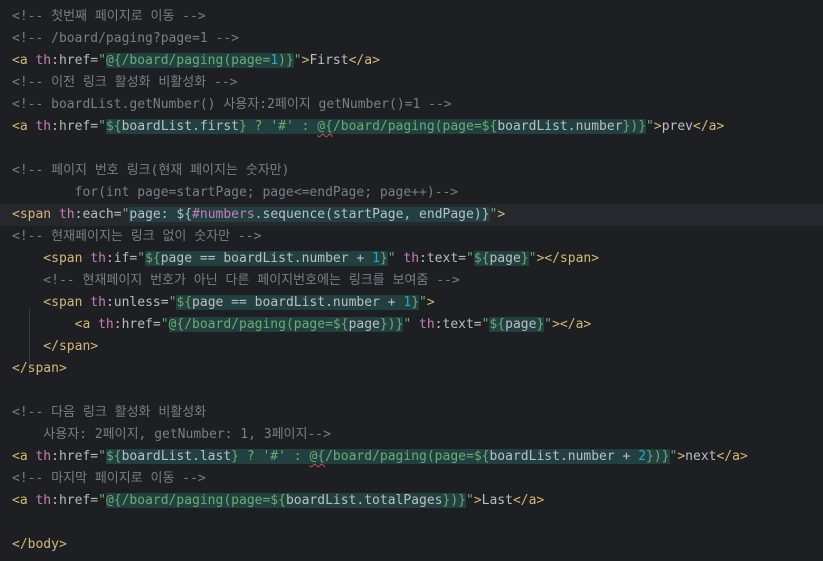 Image resolution: width=823 pixels, height=561 pixels. What do you see at coordinates (98, 214) in the screenshot?
I see `code-token: :each=` at bounding box center [98, 214].